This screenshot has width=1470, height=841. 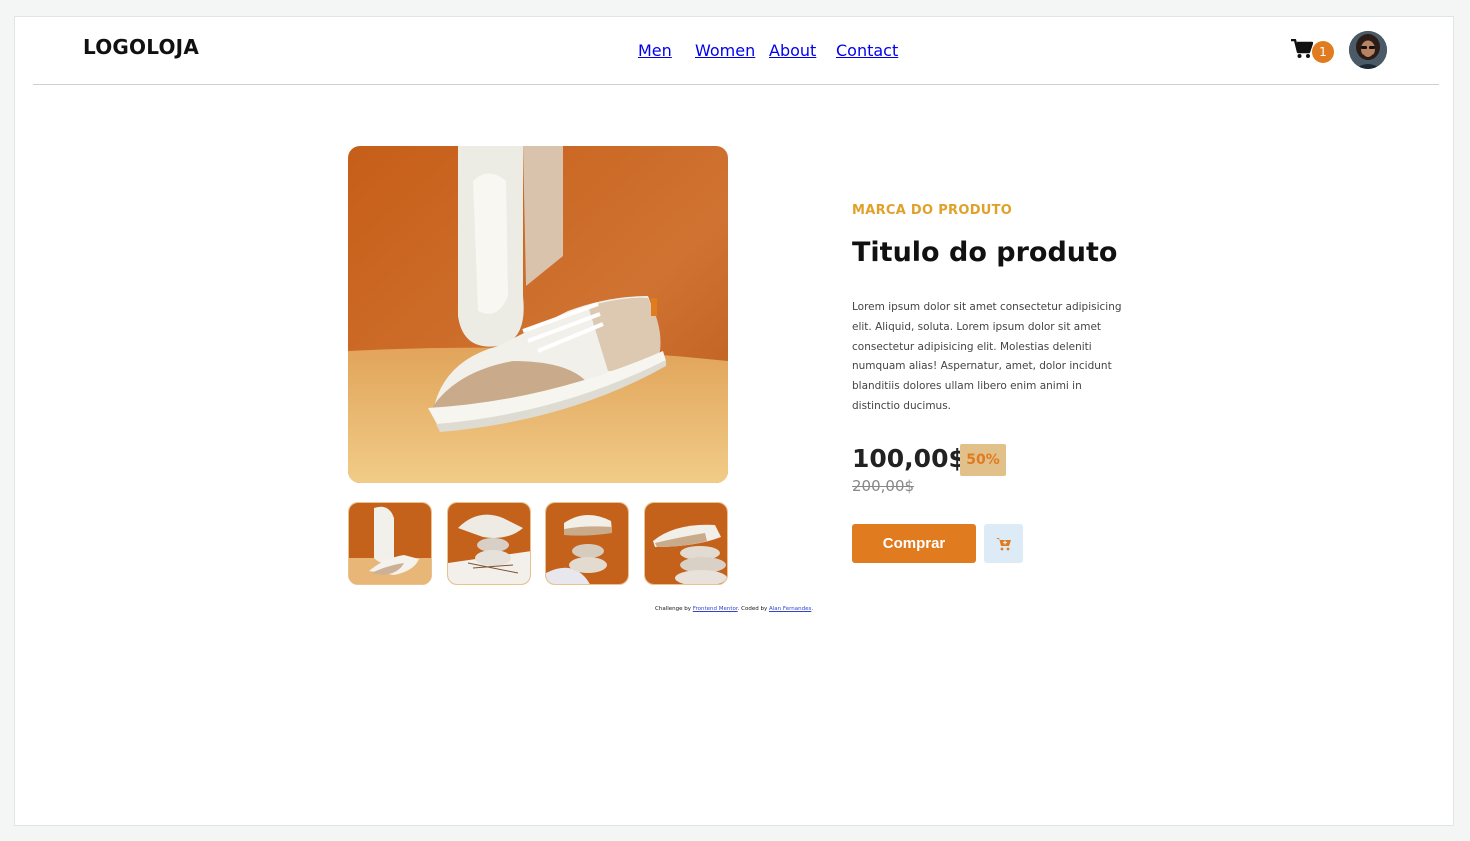 I want to click on add-to-cart-icon, so click(x=1003, y=544).